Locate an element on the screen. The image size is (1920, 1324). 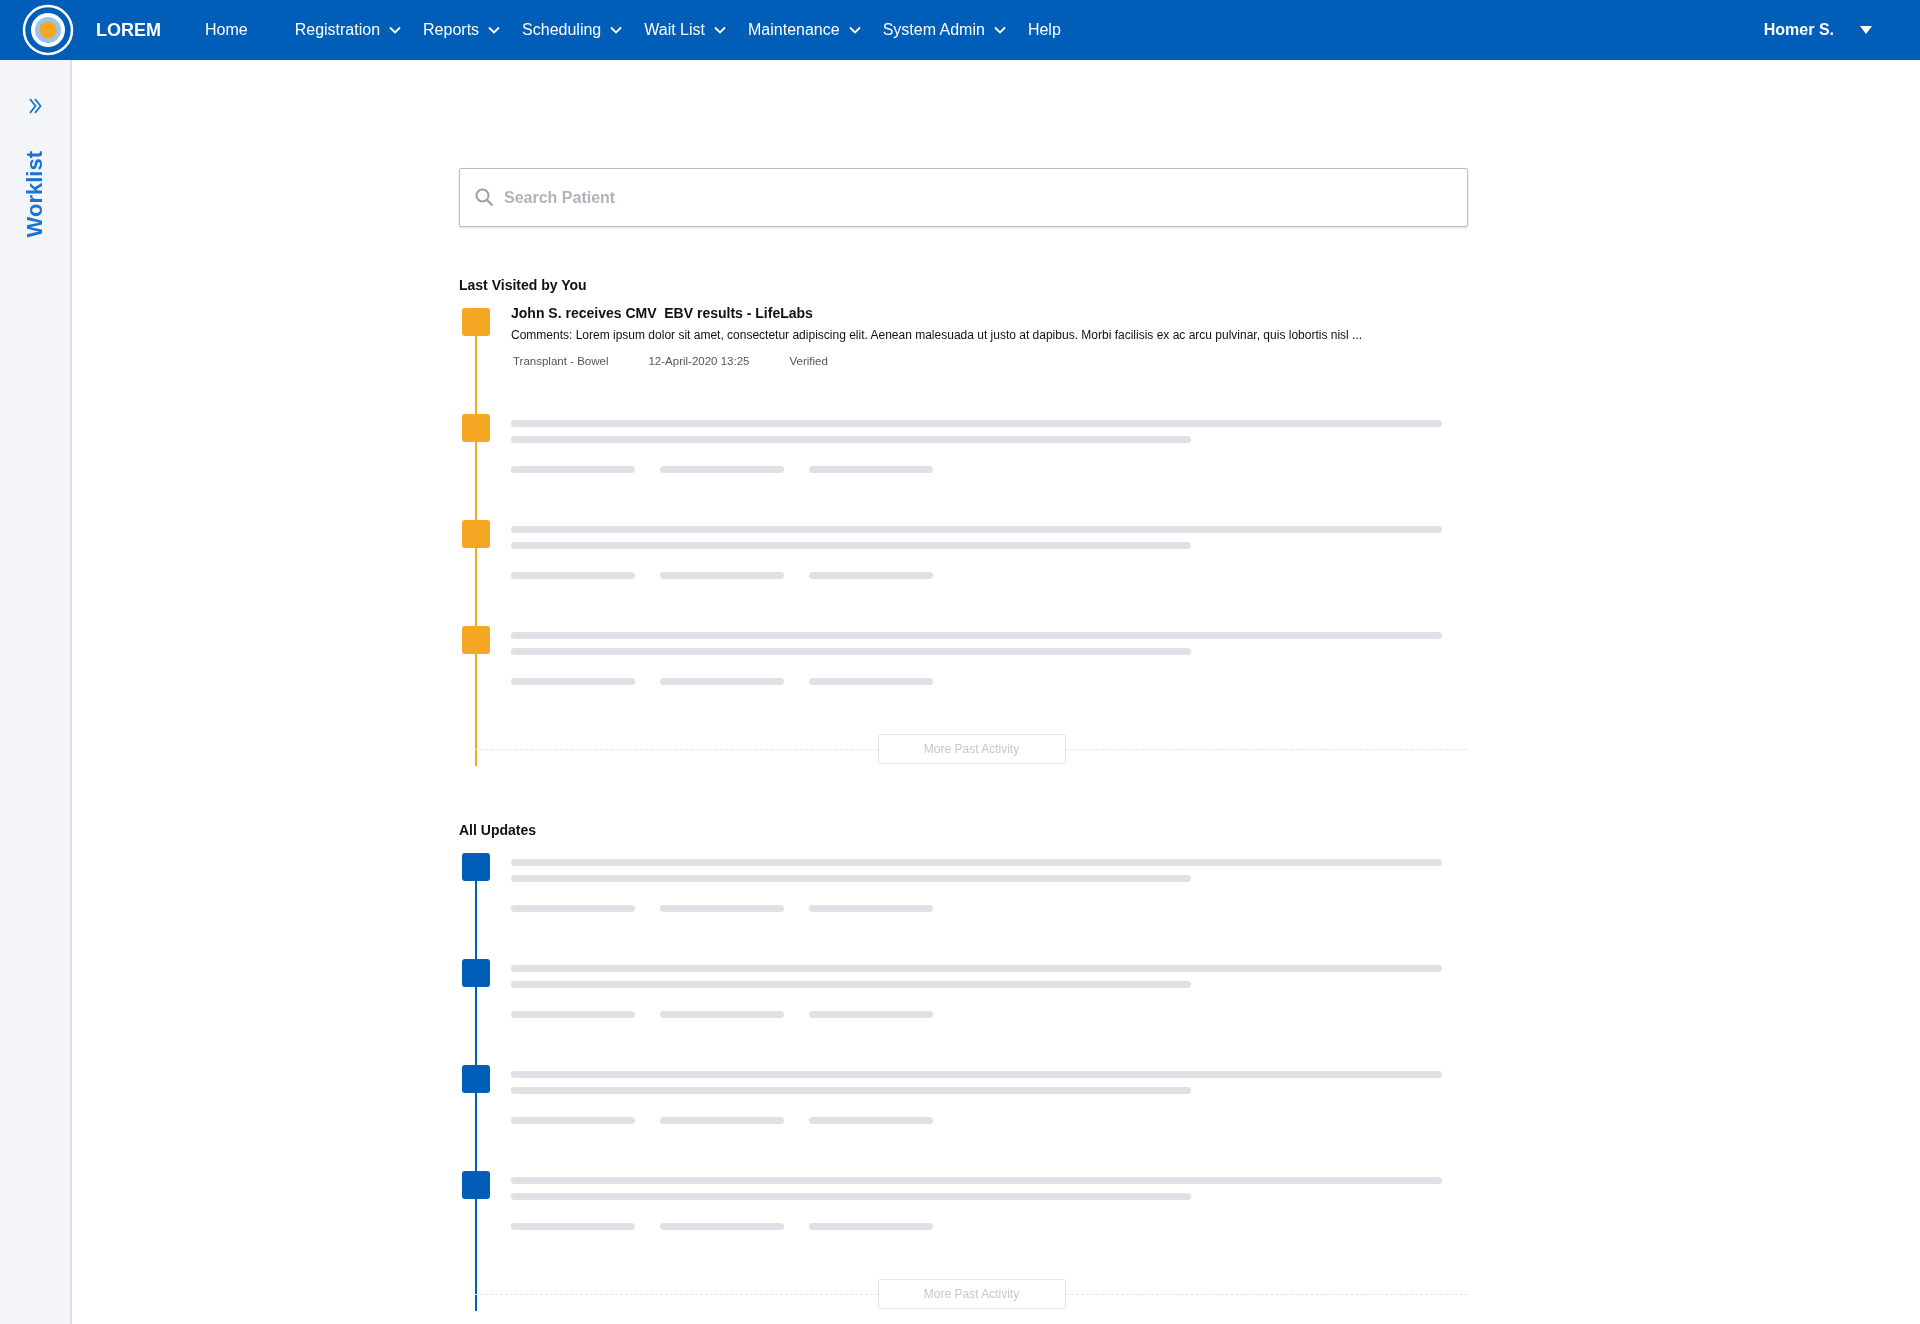
section-heading: All Updates is located at coordinates (498, 830).